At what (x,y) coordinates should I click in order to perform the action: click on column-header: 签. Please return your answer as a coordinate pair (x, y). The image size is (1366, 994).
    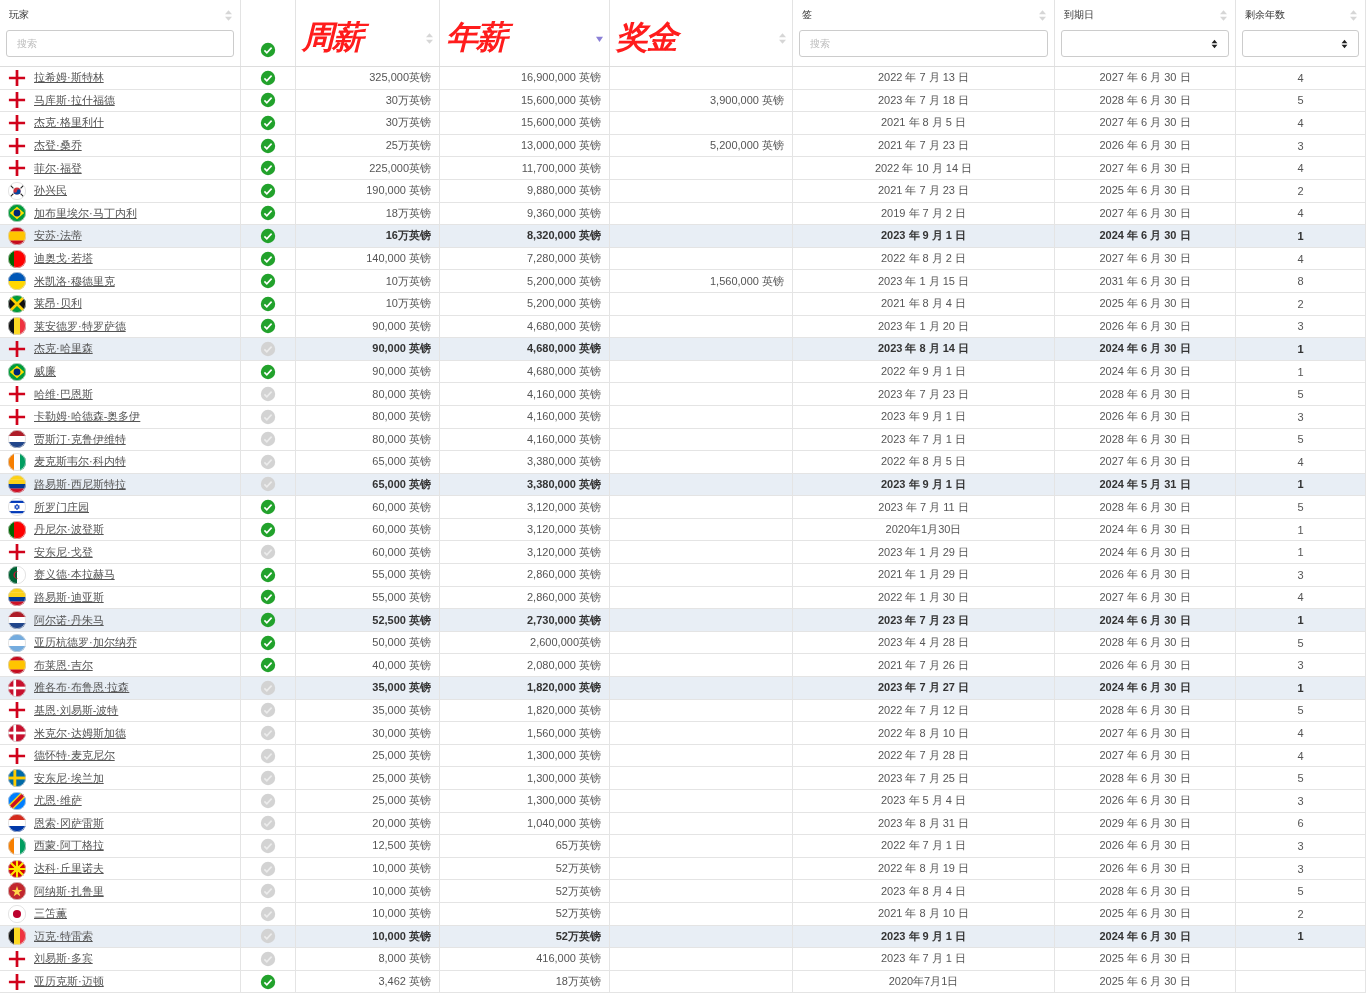
    Looking at the image, I should click on (807, 15).